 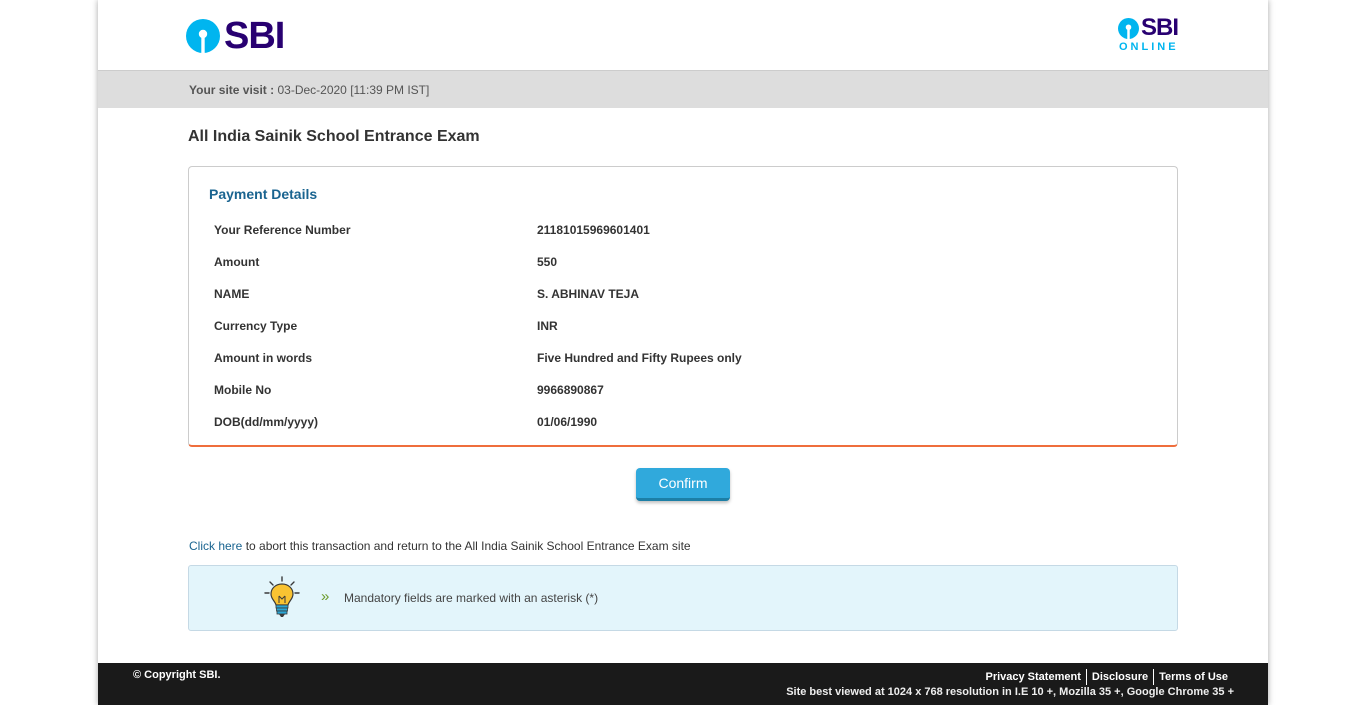 I want to click on site-visit-value: 03-Dec-2020 [11:39 PM IST], so click(x=353, y=90).